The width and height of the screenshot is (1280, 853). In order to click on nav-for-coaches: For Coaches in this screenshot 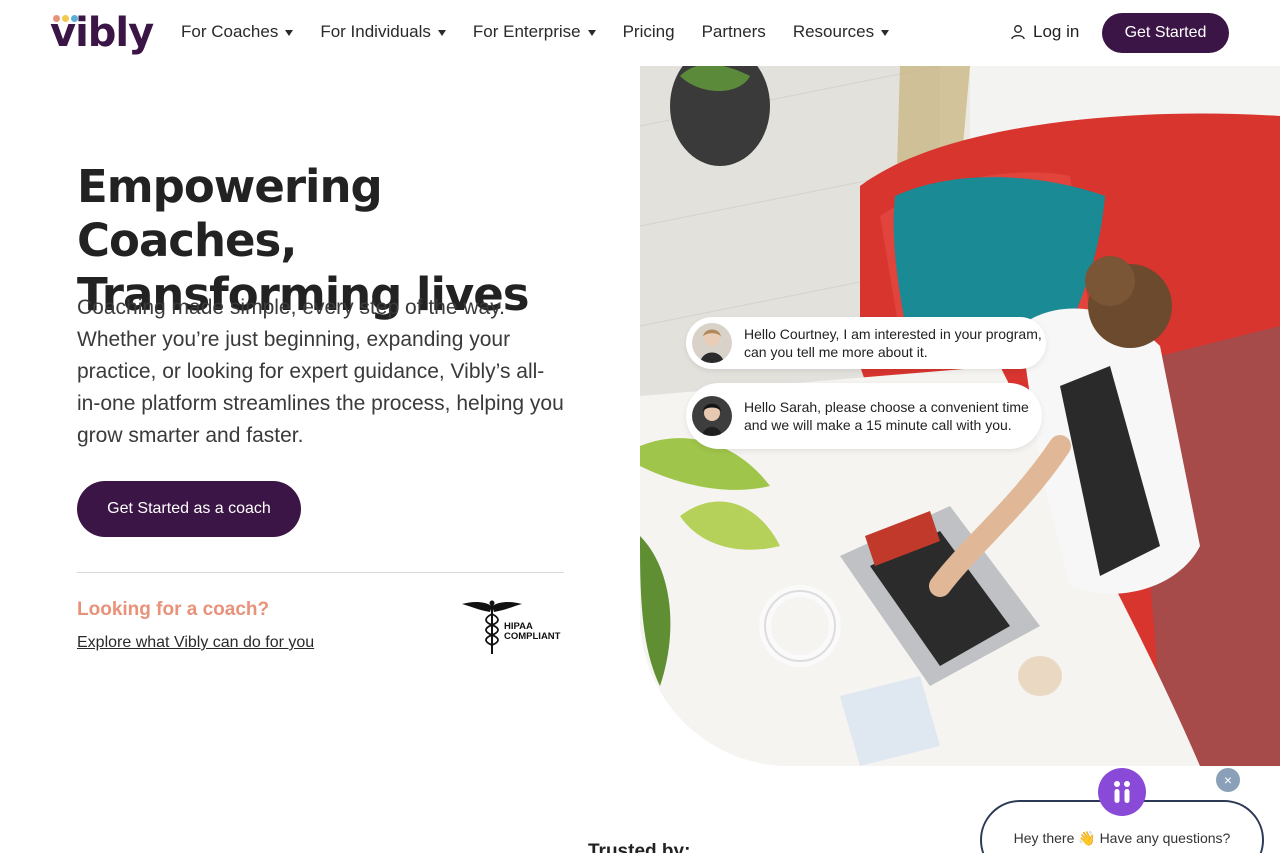, I will do `click(237, 32)`.